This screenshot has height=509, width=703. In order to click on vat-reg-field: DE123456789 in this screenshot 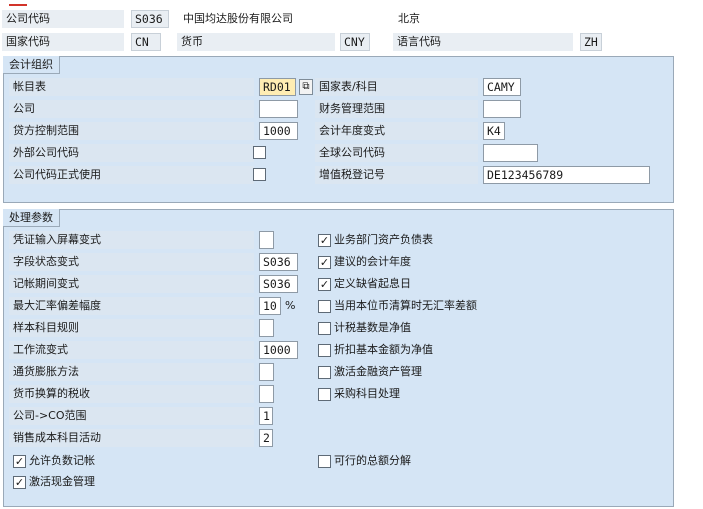, I will do `click(566, 175)`.